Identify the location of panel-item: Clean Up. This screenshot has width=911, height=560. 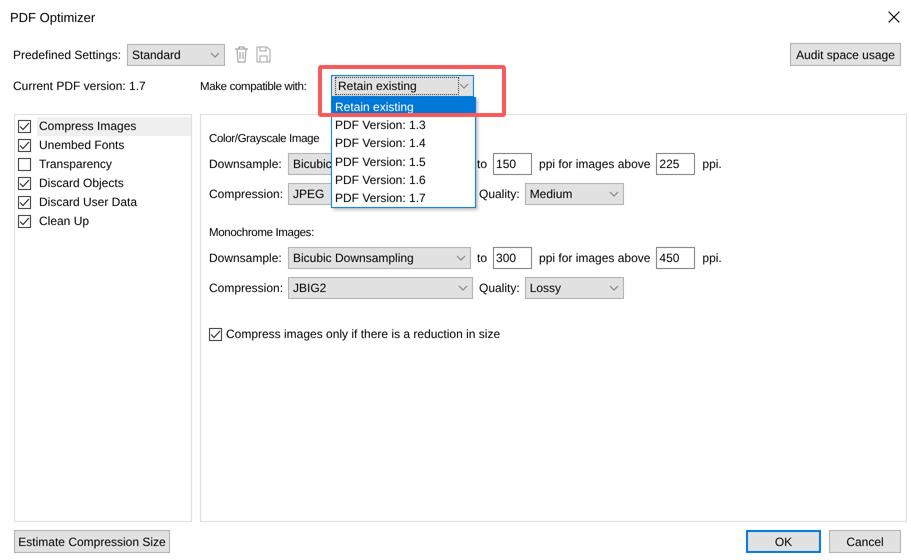
(114, 221).